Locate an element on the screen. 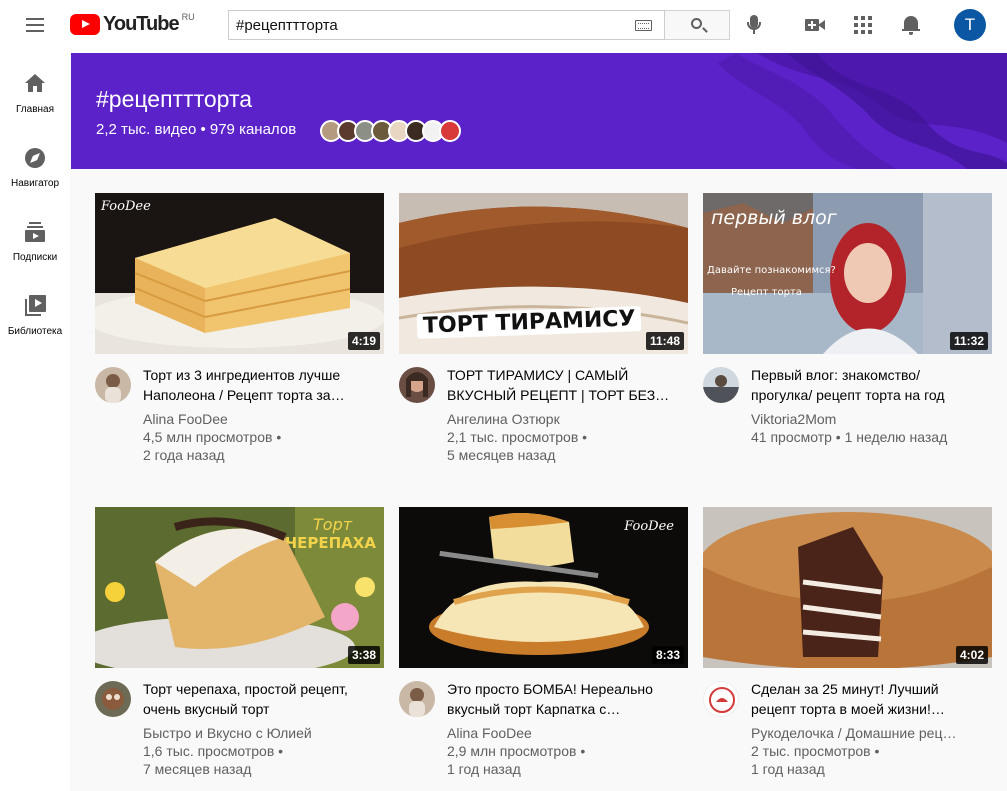  video-duration: 11:48 is located at coordinates (664, 341).